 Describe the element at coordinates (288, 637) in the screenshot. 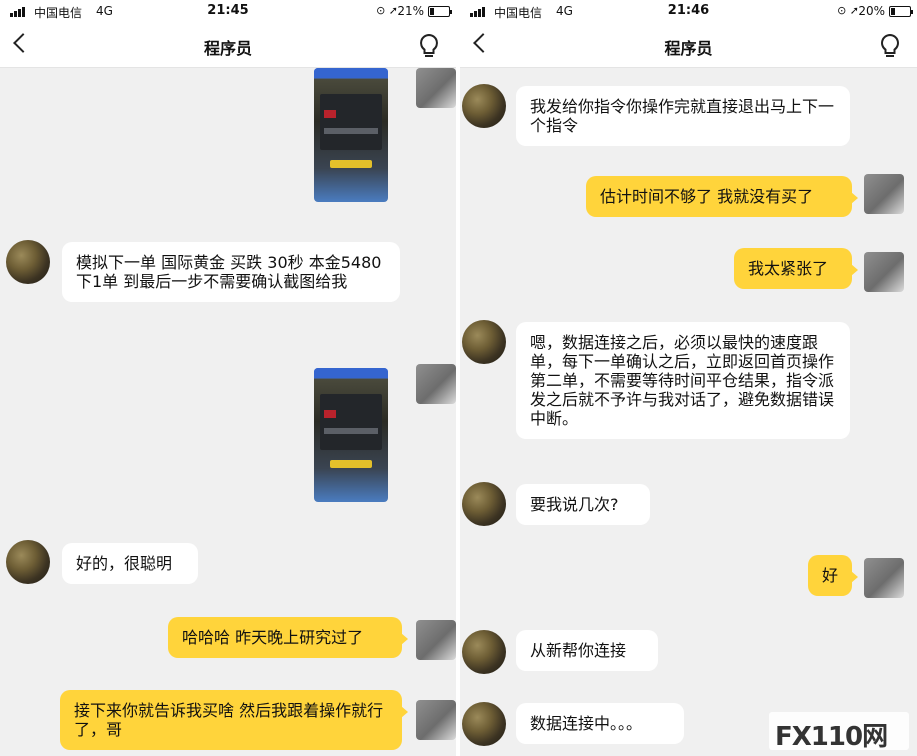

I see `message-bubble: 哈哈哈 昨天晚上研究过了` at that location.